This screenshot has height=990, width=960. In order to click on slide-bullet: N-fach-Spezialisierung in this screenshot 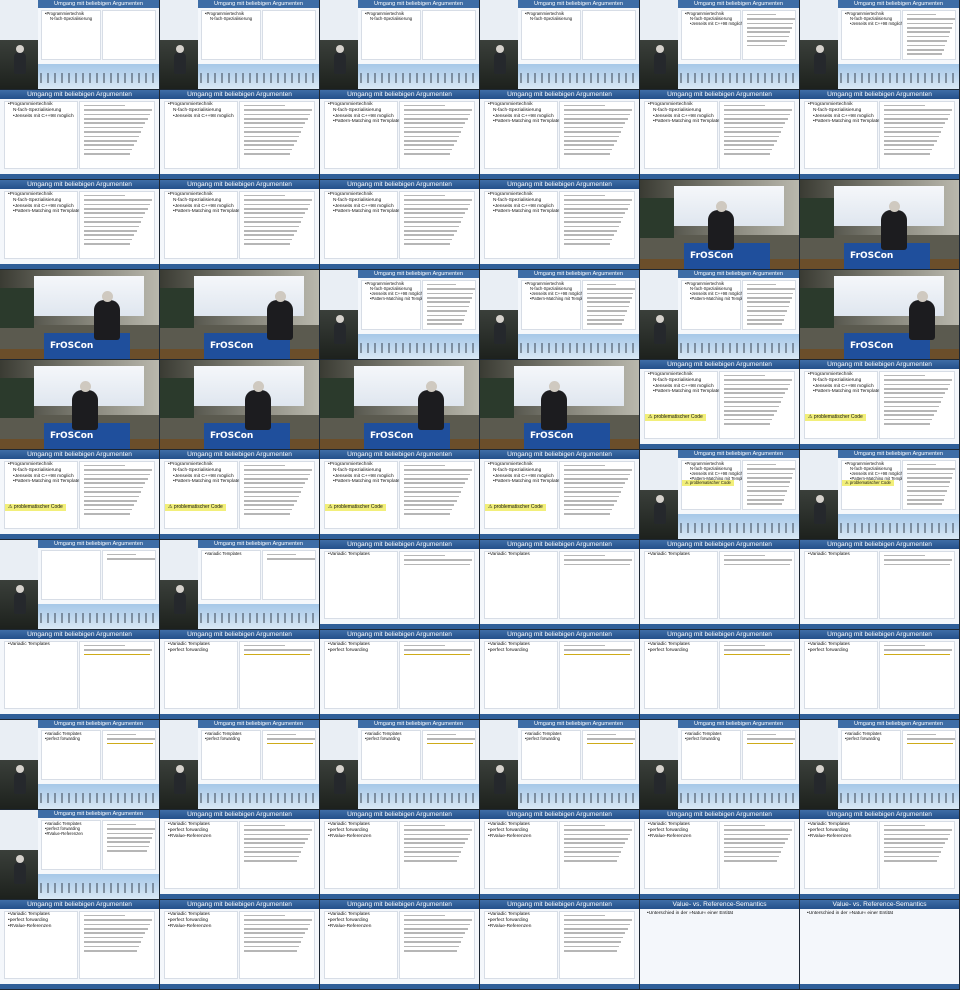, I will do `click(551, 18)`.